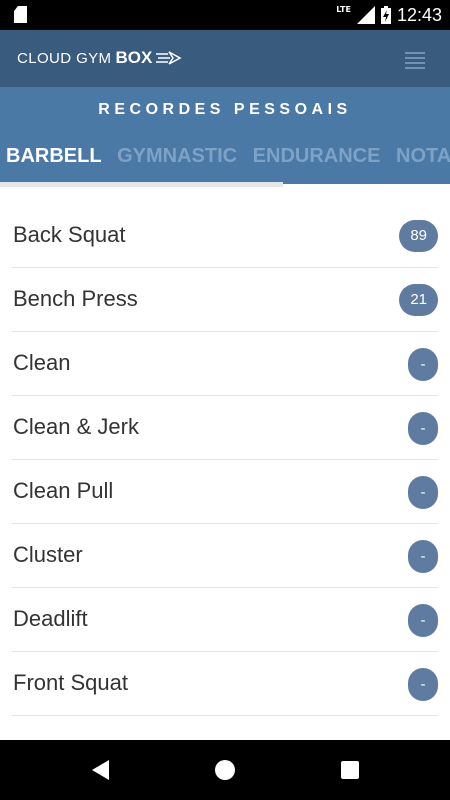 The width and height of the screenshot is (450, 800). I want to click on list-item: Clean Pull -, so click(225, 492).